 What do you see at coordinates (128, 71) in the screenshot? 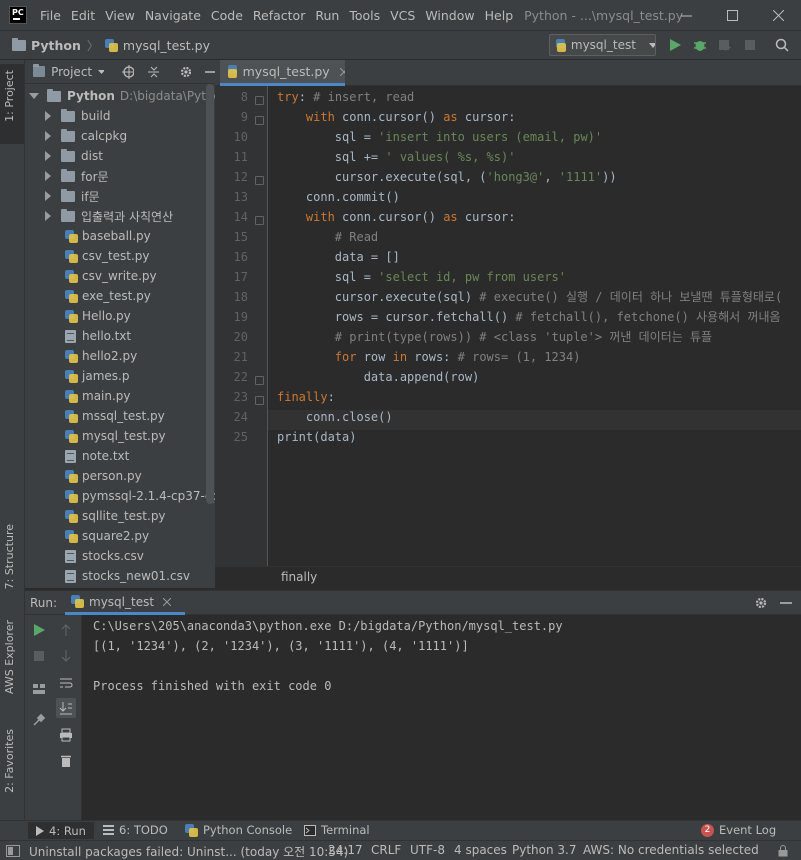
I see `locate-icon` at bounding box center [128, 71].